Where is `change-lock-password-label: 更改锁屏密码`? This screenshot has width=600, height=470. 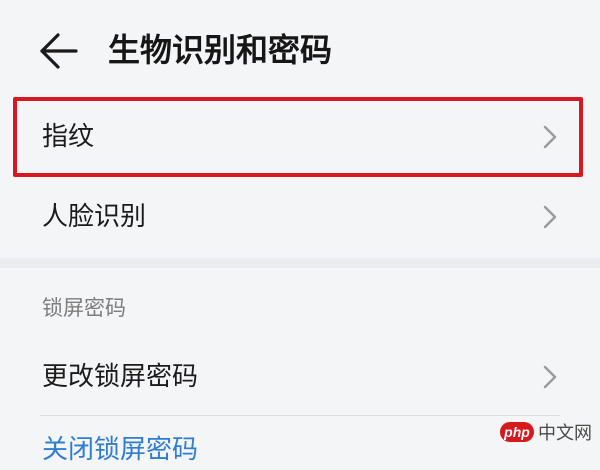
change-lock-password-label: 更改锁屏密码 is located at coordinates (120, 377).